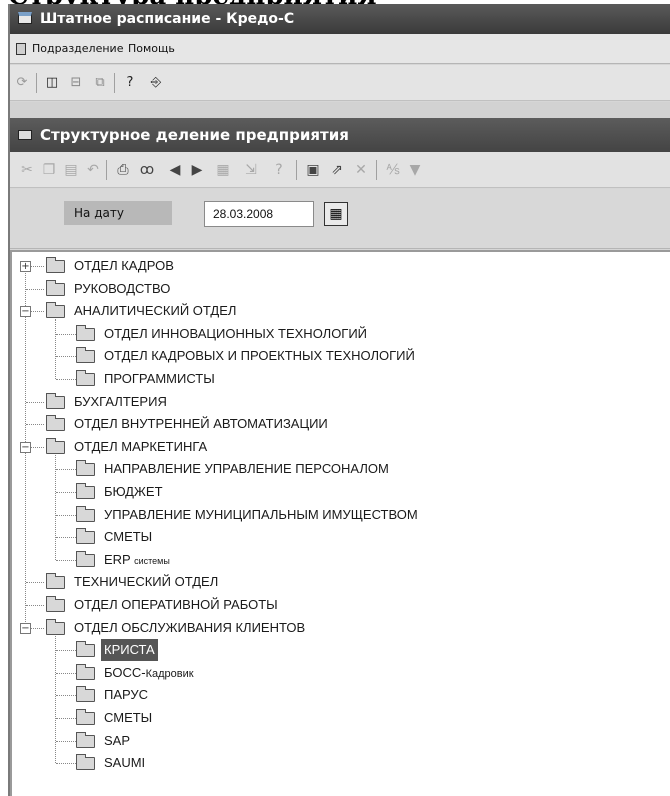 The height and width of the screenshot is (796, 670). What do you see at coordinates (354, 560) in the screenshot?
I see `tree-node: ERP системы` at bounding box center [354, 560].